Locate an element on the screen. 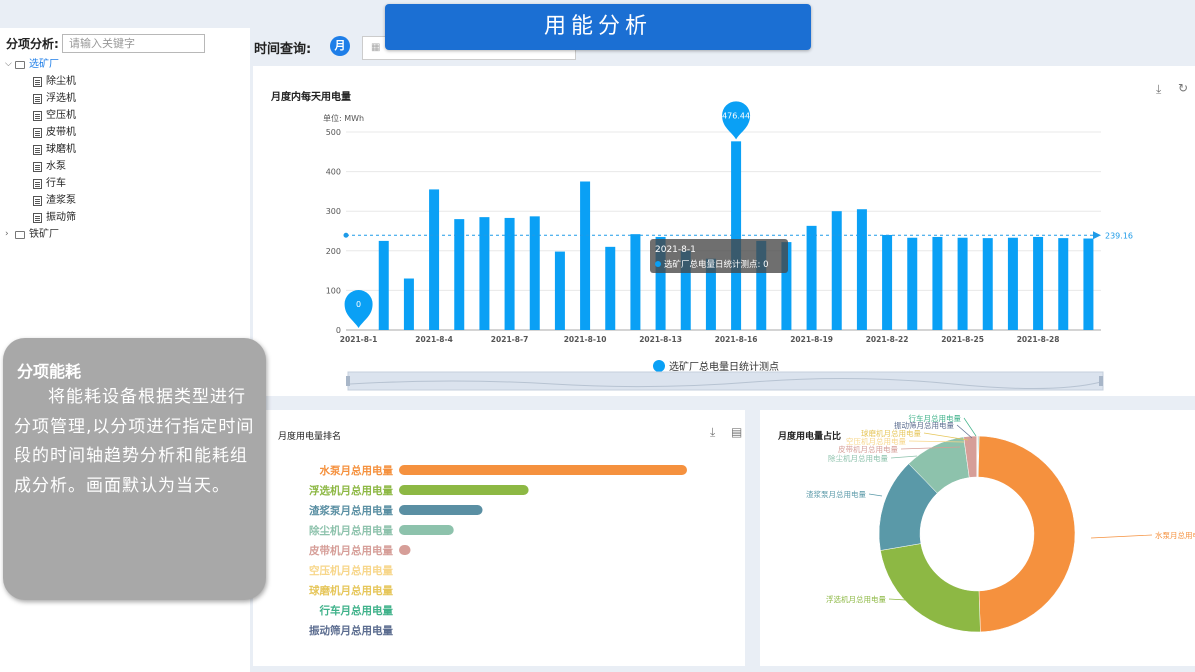  ranking-category-label: 球磨机月总用电量 is located at coordinates (351, 590).